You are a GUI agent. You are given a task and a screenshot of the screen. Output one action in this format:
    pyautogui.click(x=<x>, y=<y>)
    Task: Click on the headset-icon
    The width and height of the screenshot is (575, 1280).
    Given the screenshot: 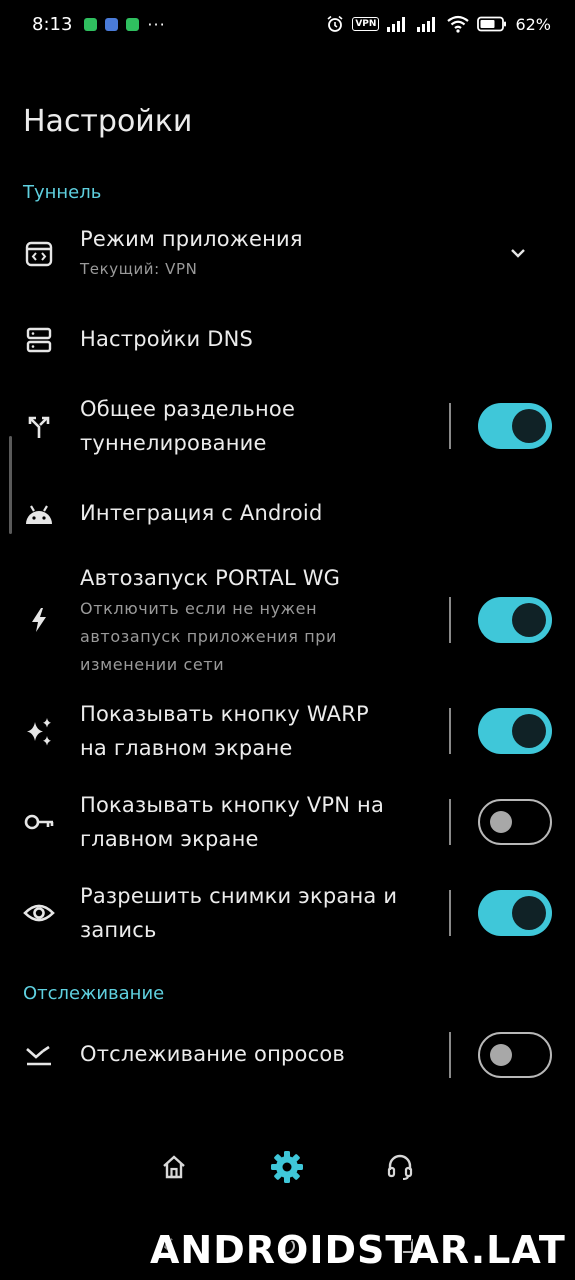 What is the action you would take?
    pyautogui.click(x=400, y=1167)
    